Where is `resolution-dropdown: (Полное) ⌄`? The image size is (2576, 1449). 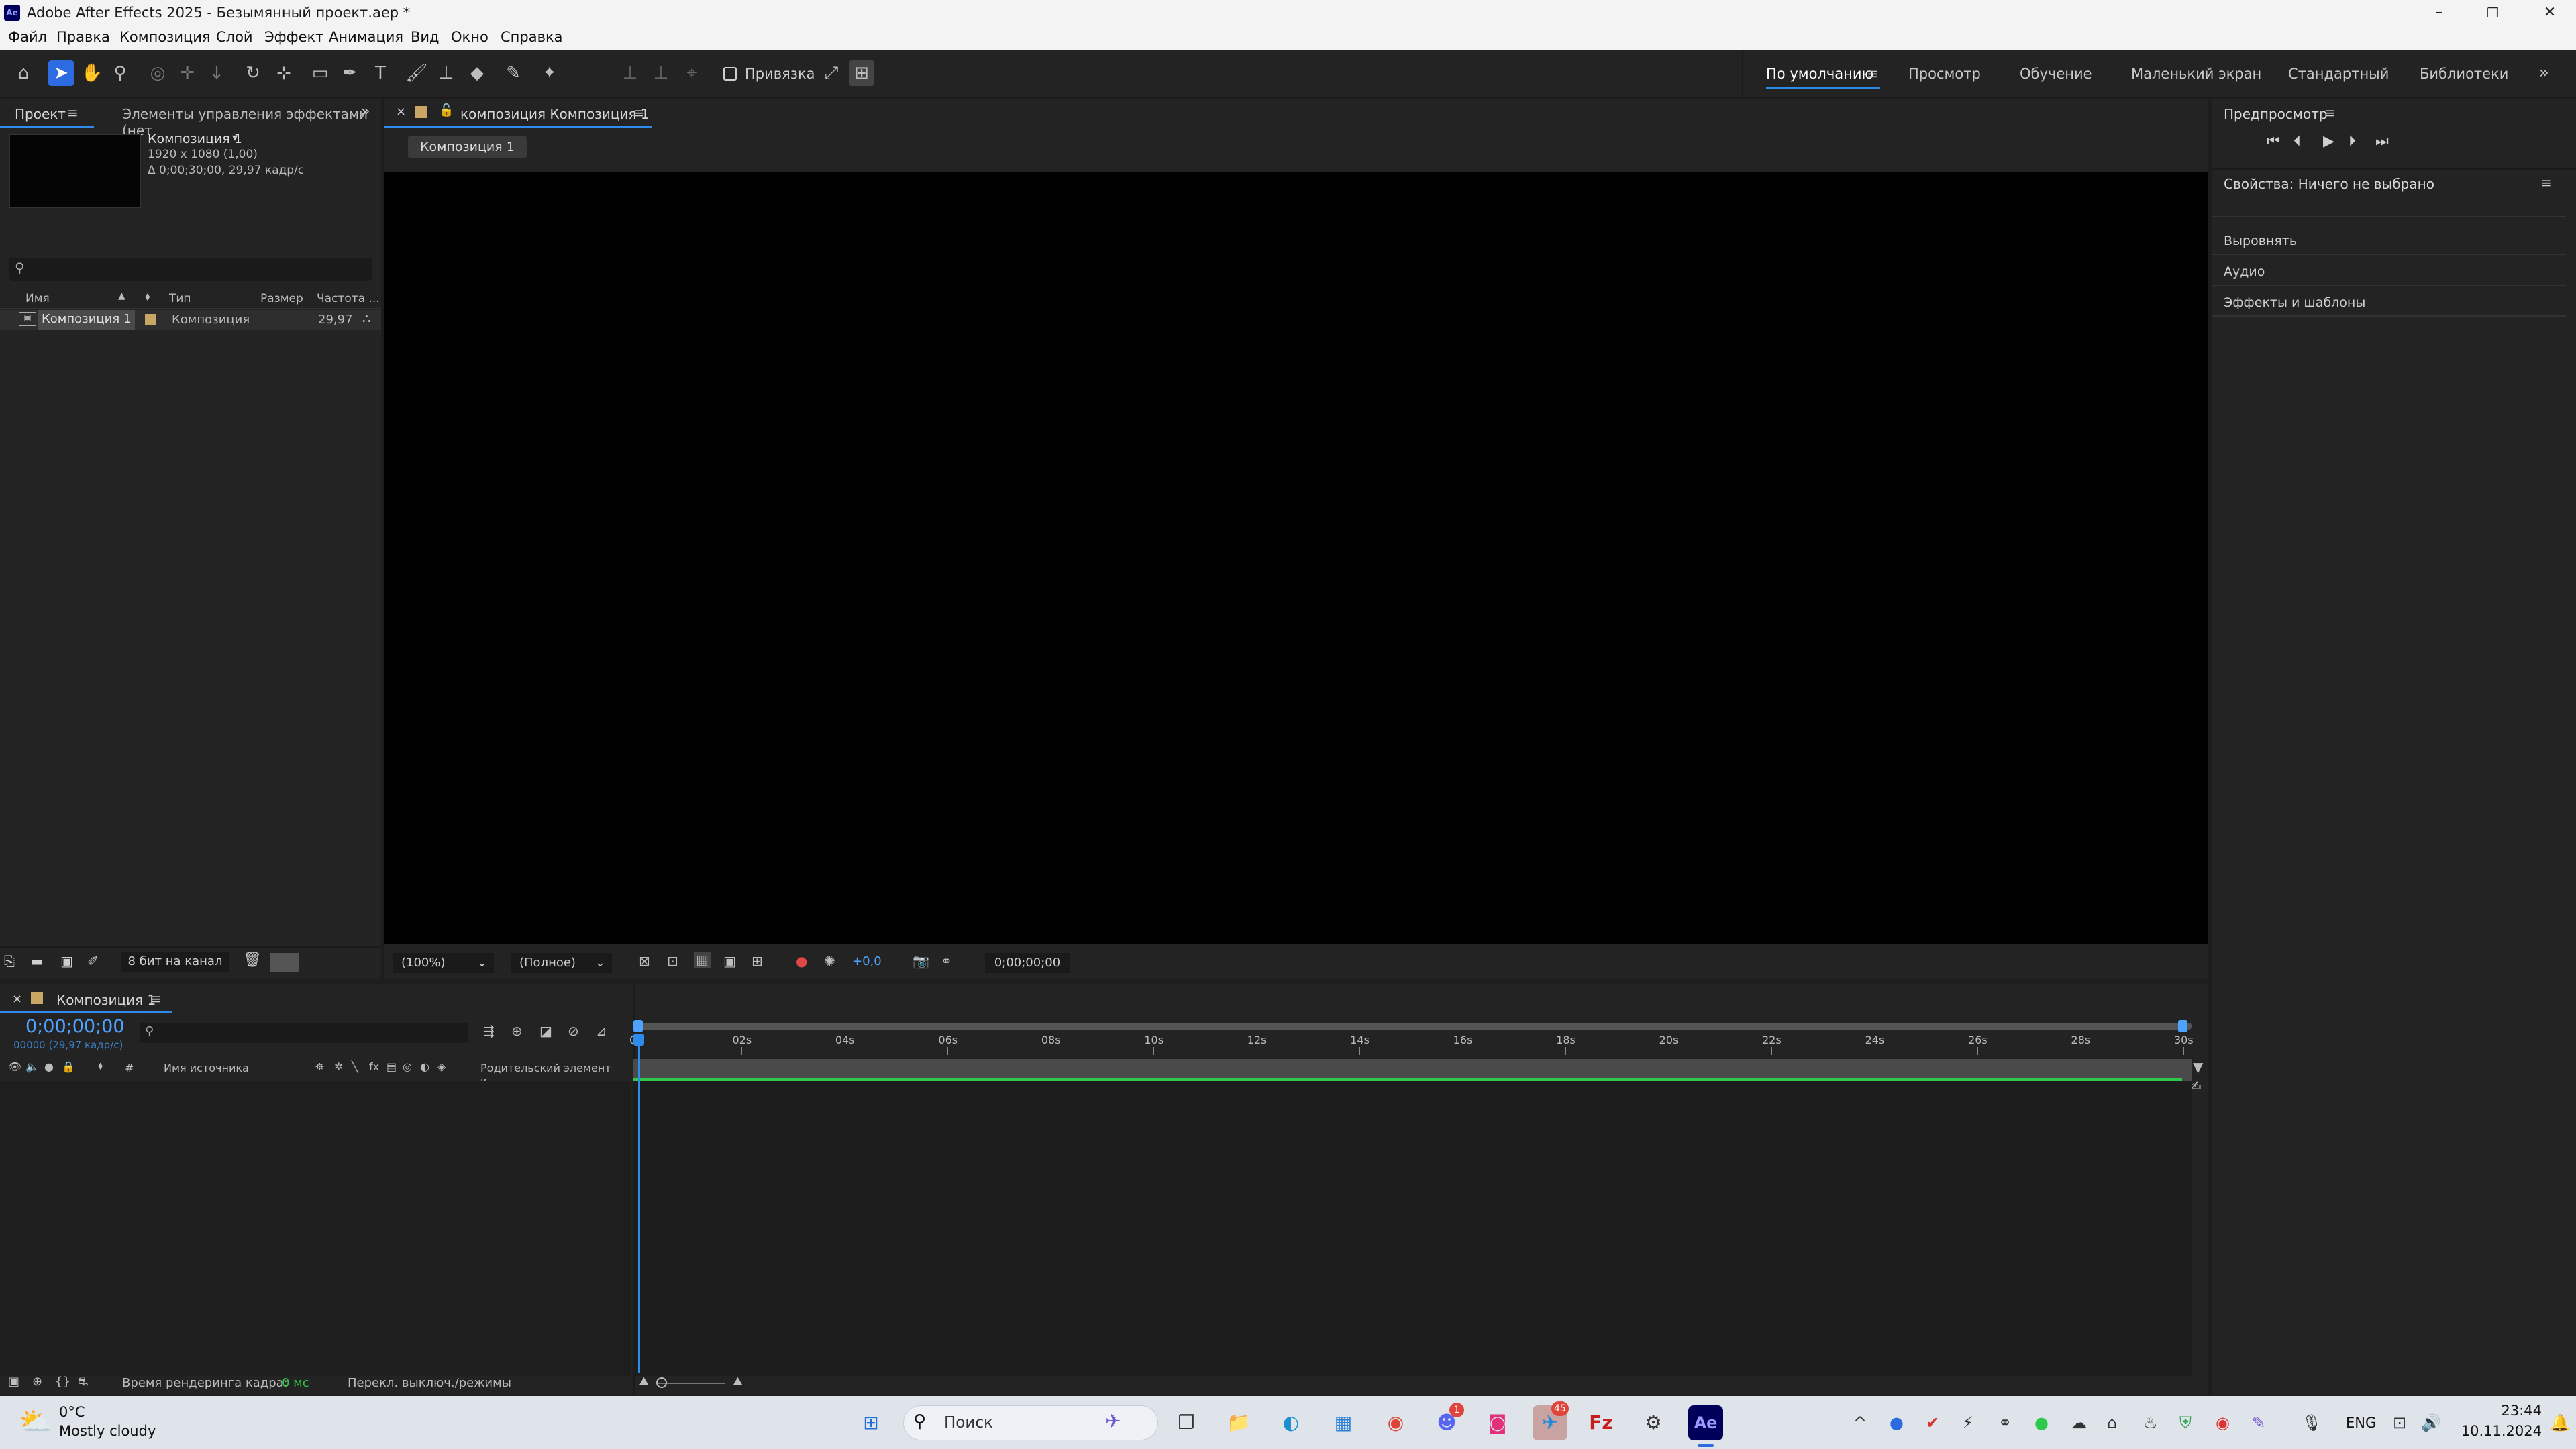
resolution-dropdown: (Полное) ⌄ is located at coordinates (561, 963).